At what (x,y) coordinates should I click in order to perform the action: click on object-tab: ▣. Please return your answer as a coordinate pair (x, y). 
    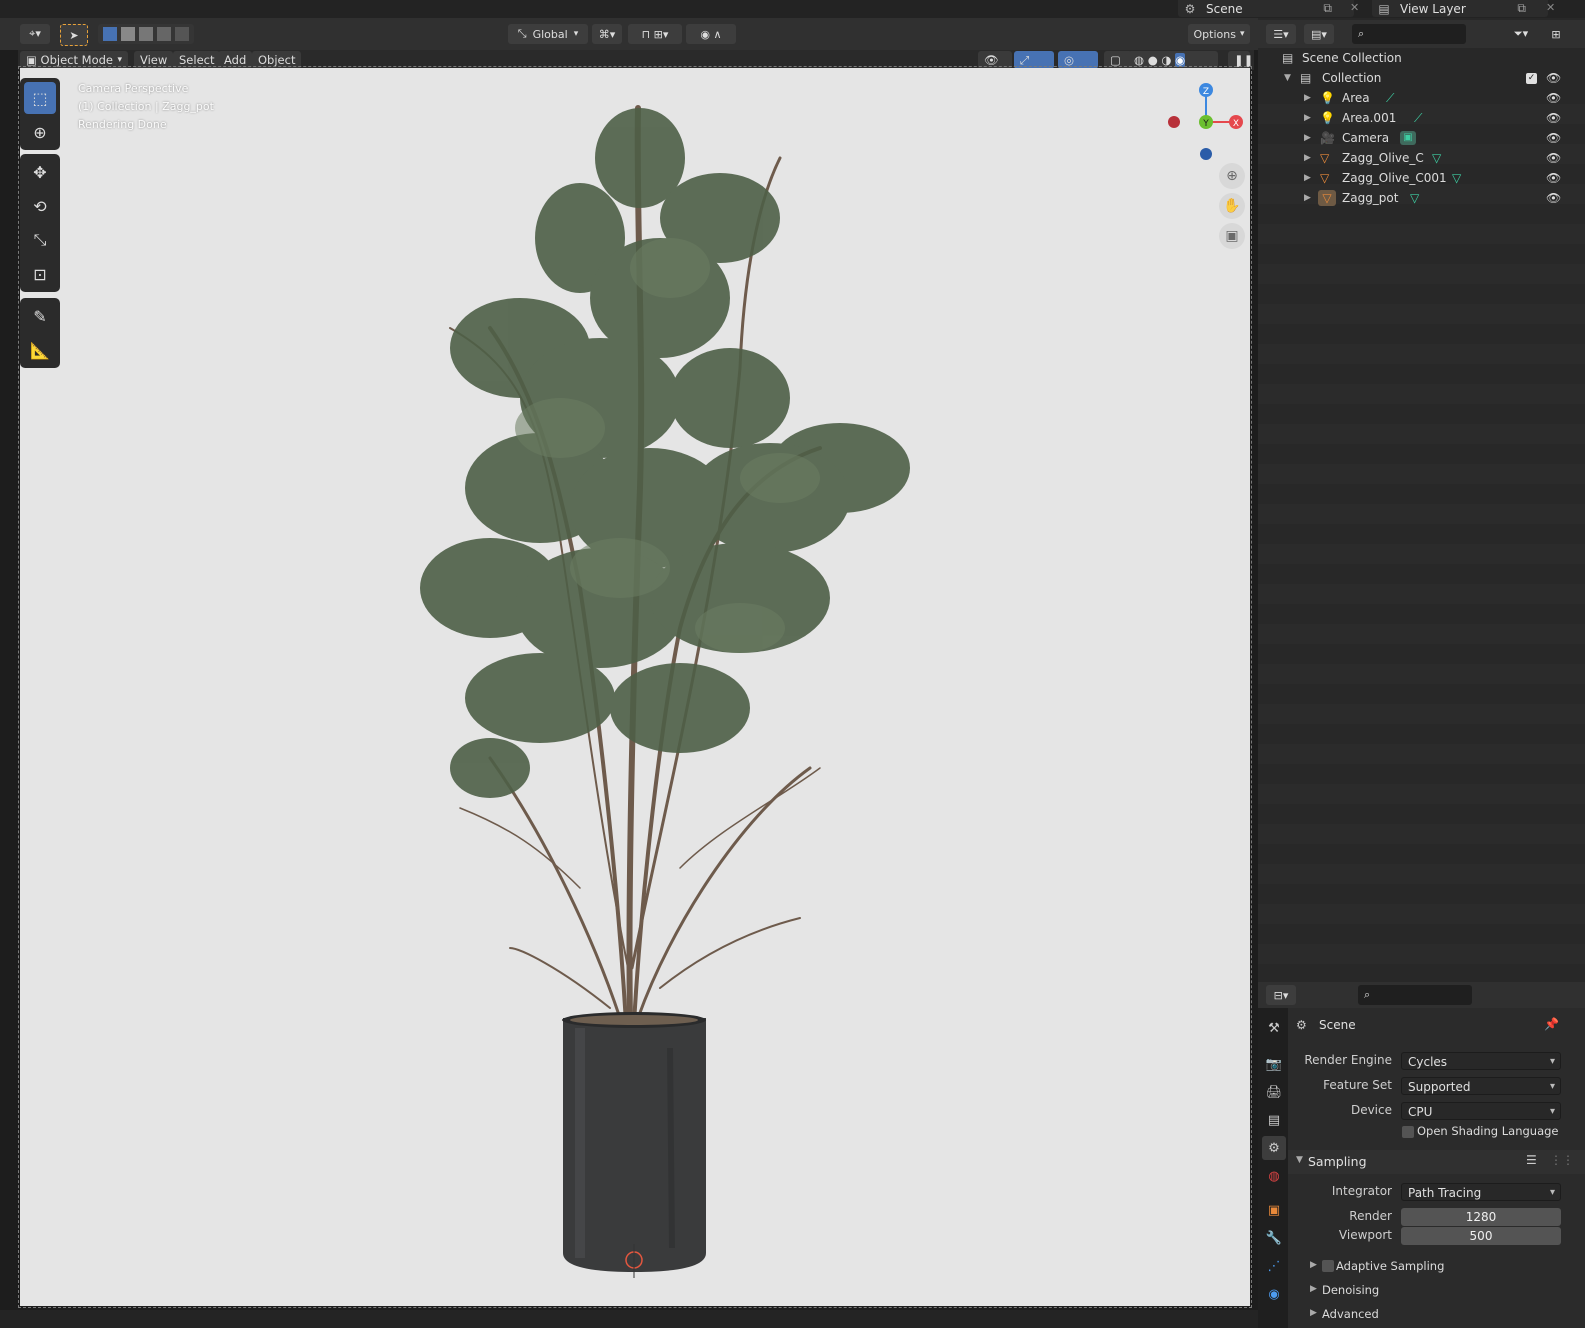
    Looking at the image, I should click on (1274, 1210).